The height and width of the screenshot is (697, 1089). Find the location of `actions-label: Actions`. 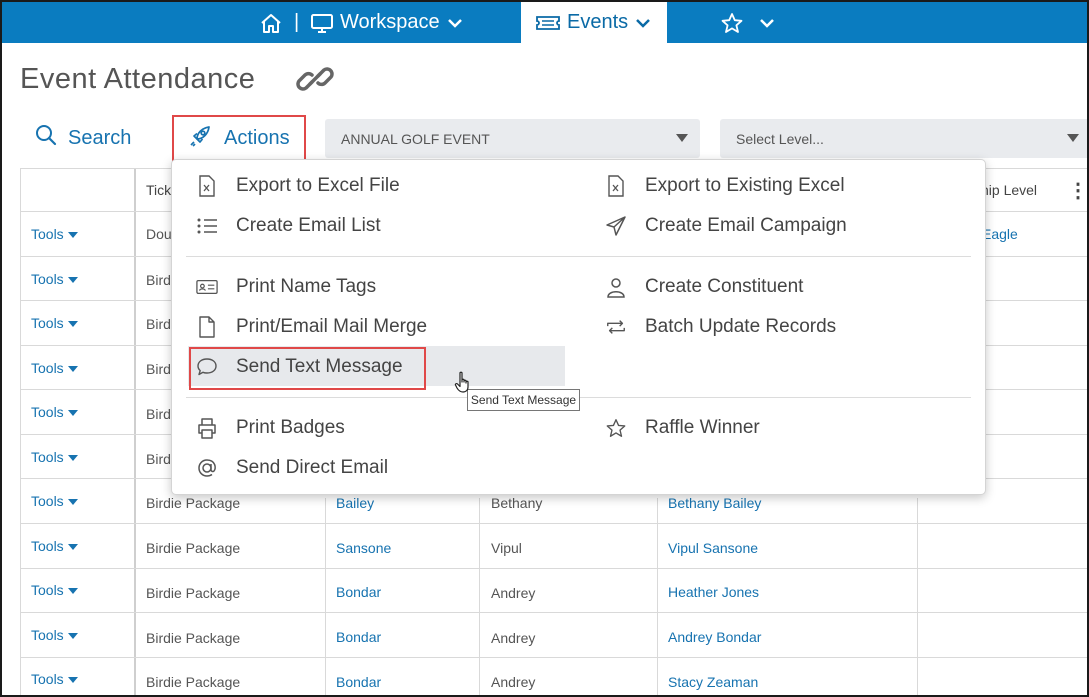

actions-label: Actions is located at coordinates (257, 138).